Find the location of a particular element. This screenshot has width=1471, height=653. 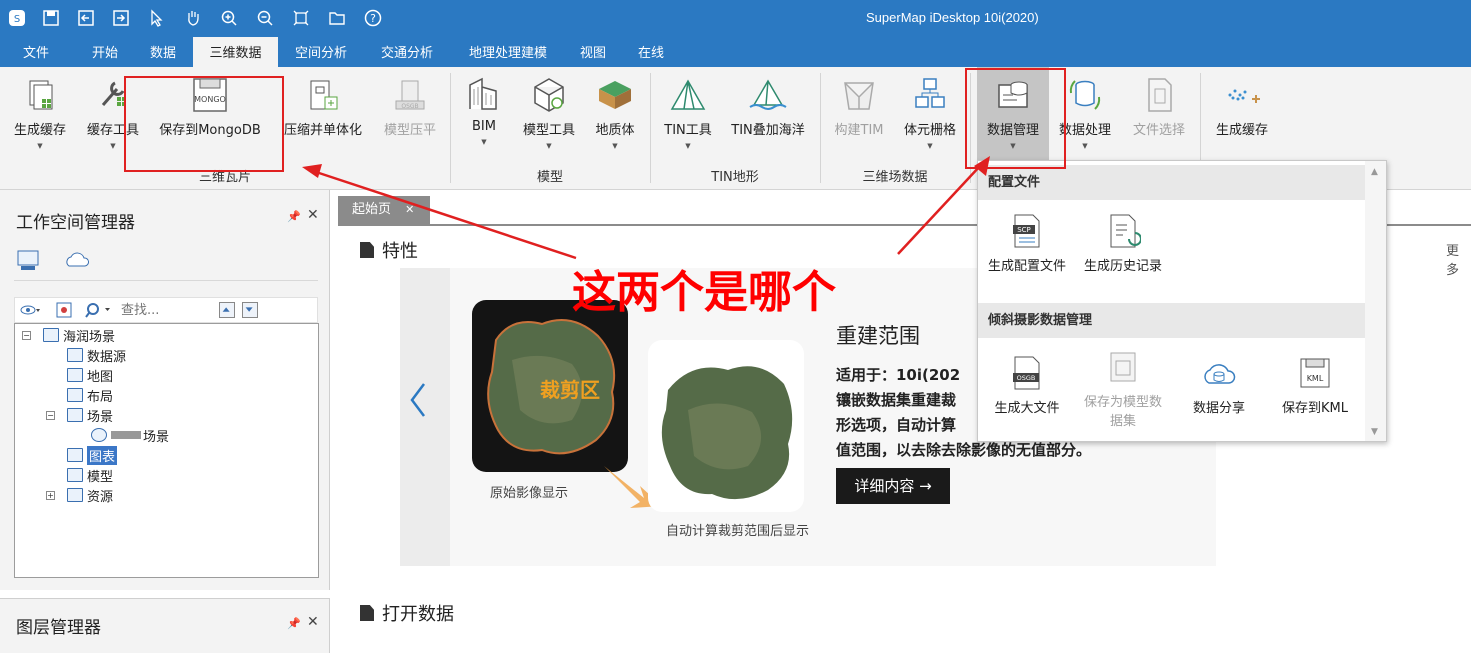

generate-cache-button: 生成缓存 ▼ is located at coordinates (40, 112).